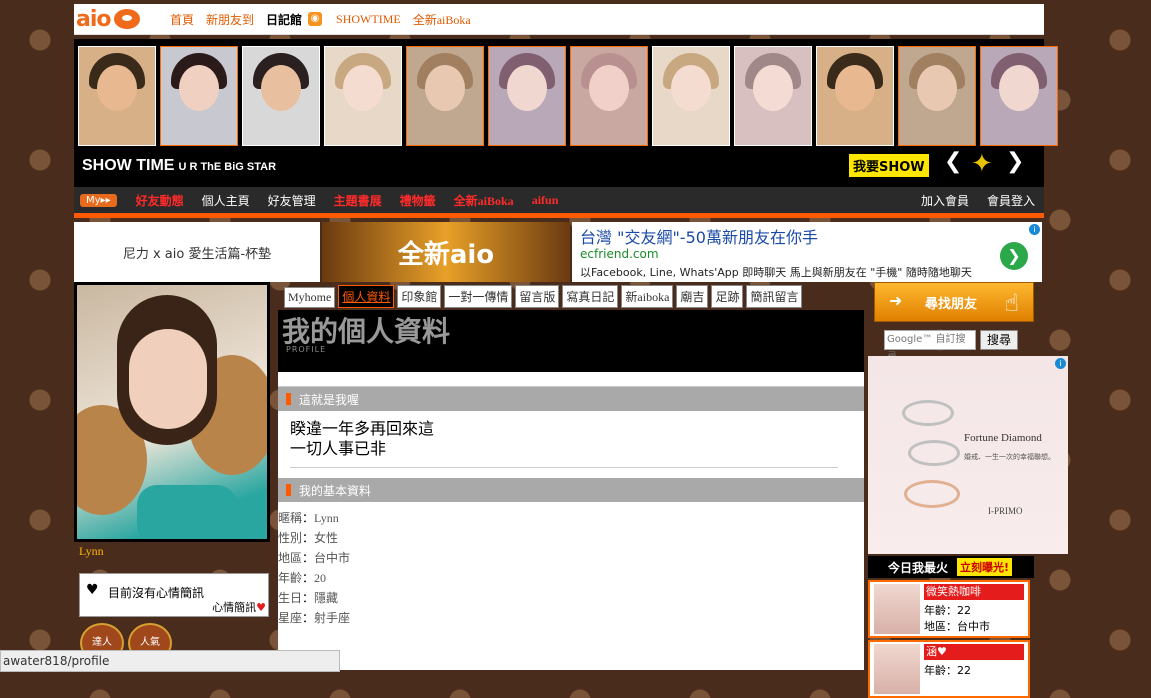  What do you see at coordinates (226, 200) in the screenshot?
I see `menu-home: 個人主頁` at bounding box center [226, 200].